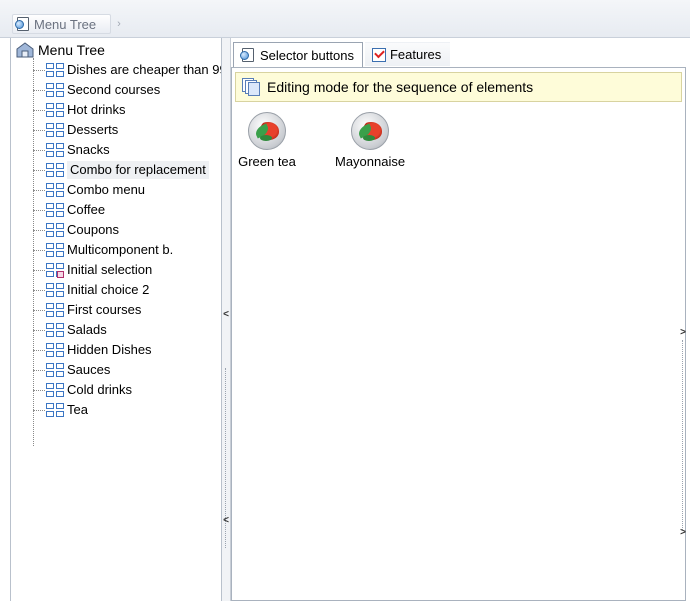 The width and height of the screenshot is (690, 601). I want to click on scroll-grip, so click(682, 435).